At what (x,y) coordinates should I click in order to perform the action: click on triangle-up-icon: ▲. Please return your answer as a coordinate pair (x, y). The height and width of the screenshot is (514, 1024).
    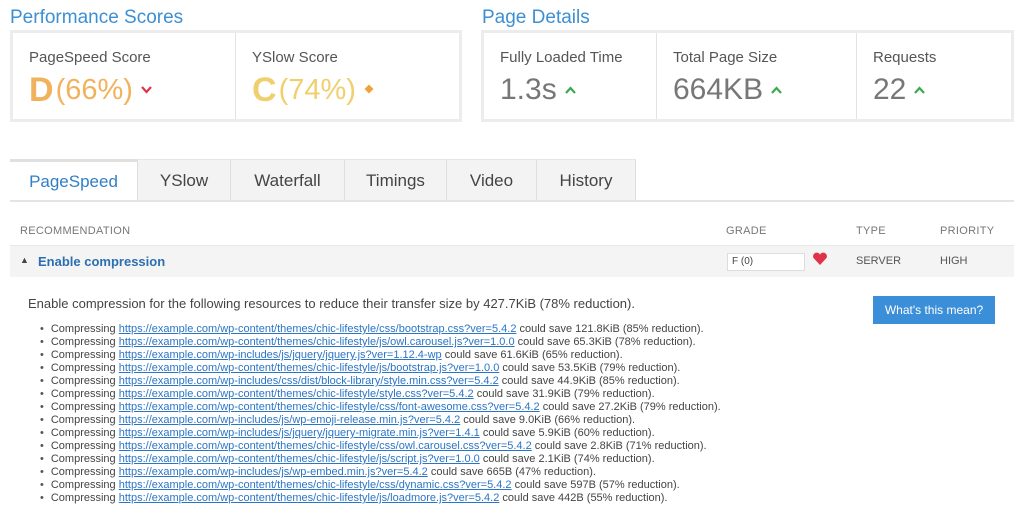
    Looking at the image, I should click on (24, 260).